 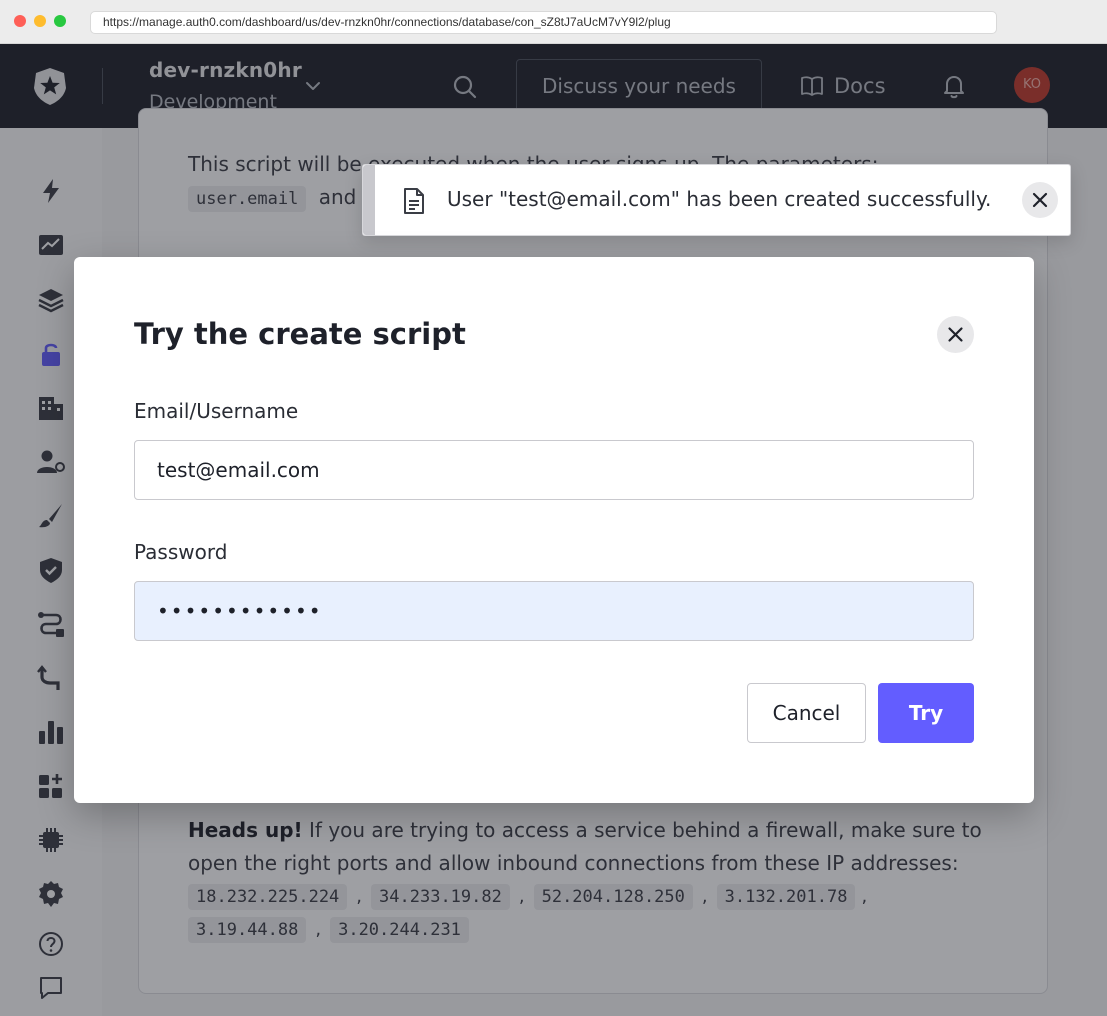 I want to click on password-label: Password, so click(x=181, y=552).